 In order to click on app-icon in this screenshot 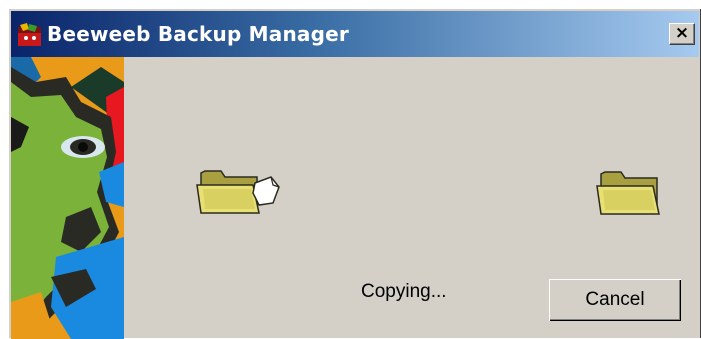, I will do `click(29, 34)`.